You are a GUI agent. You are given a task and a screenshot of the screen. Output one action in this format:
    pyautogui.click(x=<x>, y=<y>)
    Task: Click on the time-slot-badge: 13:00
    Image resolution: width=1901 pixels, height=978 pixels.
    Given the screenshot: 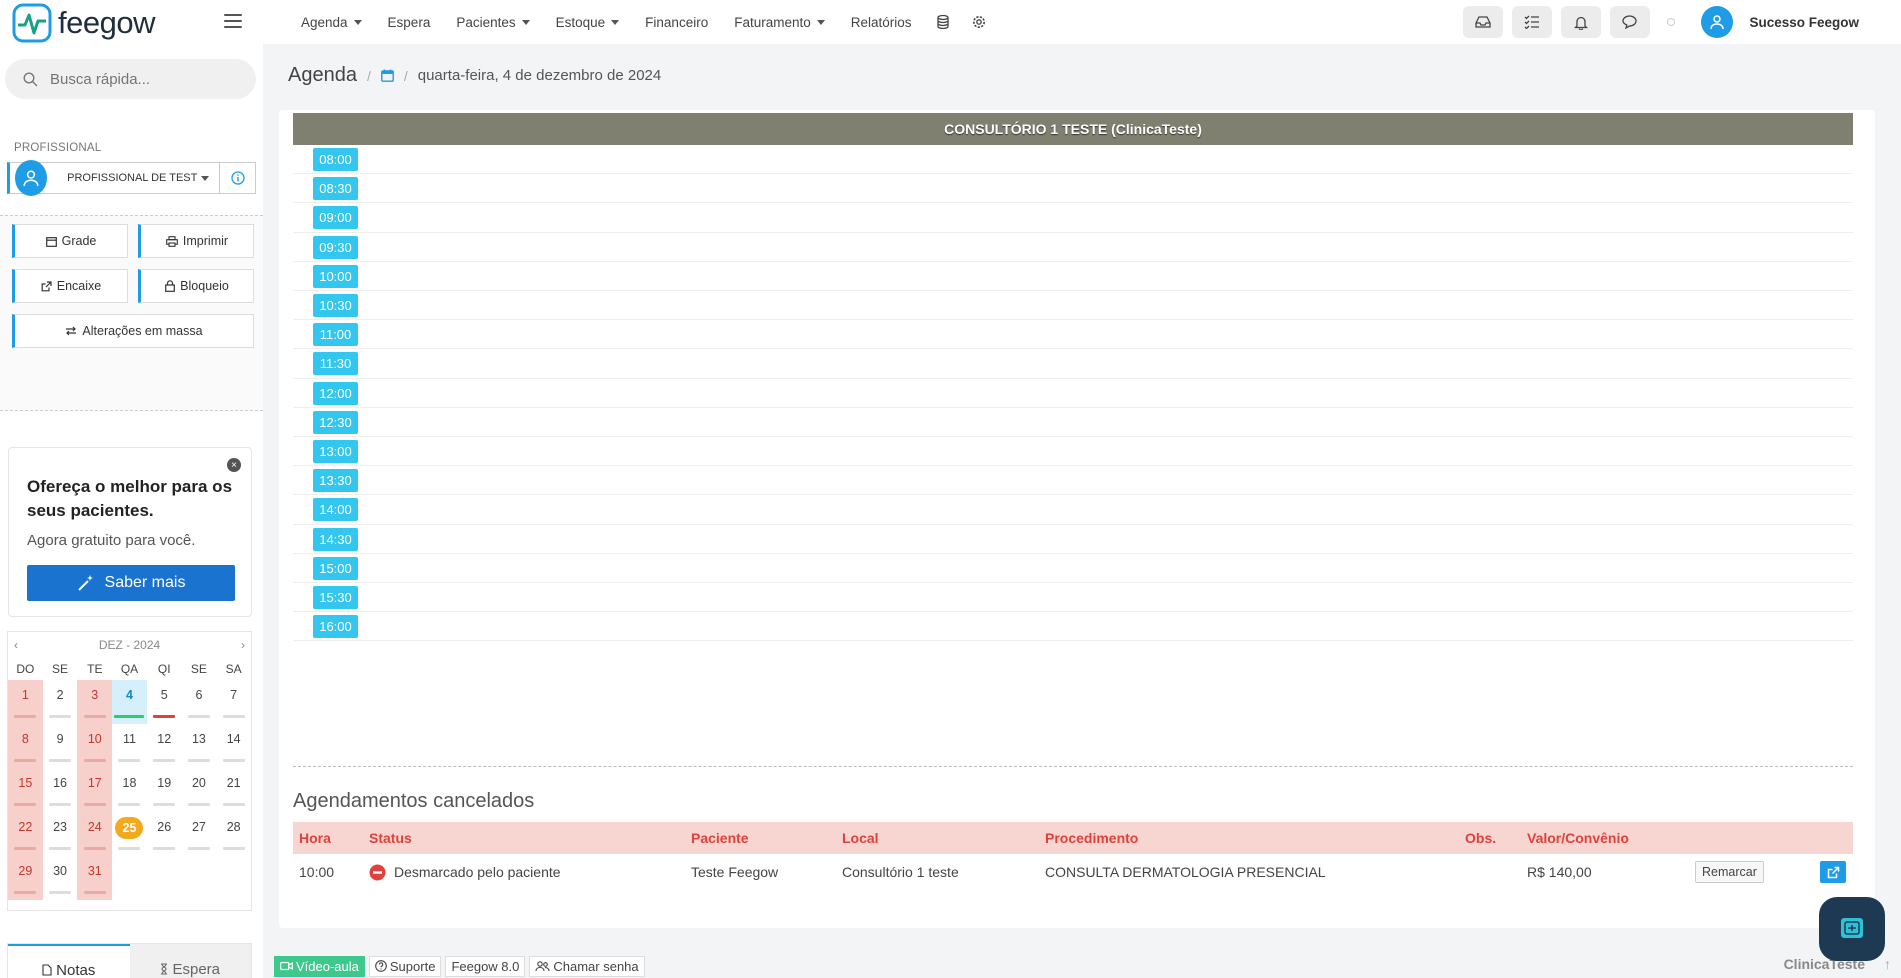 What is the action you would take?
    pyautogui.click(x=335, y=451)
    